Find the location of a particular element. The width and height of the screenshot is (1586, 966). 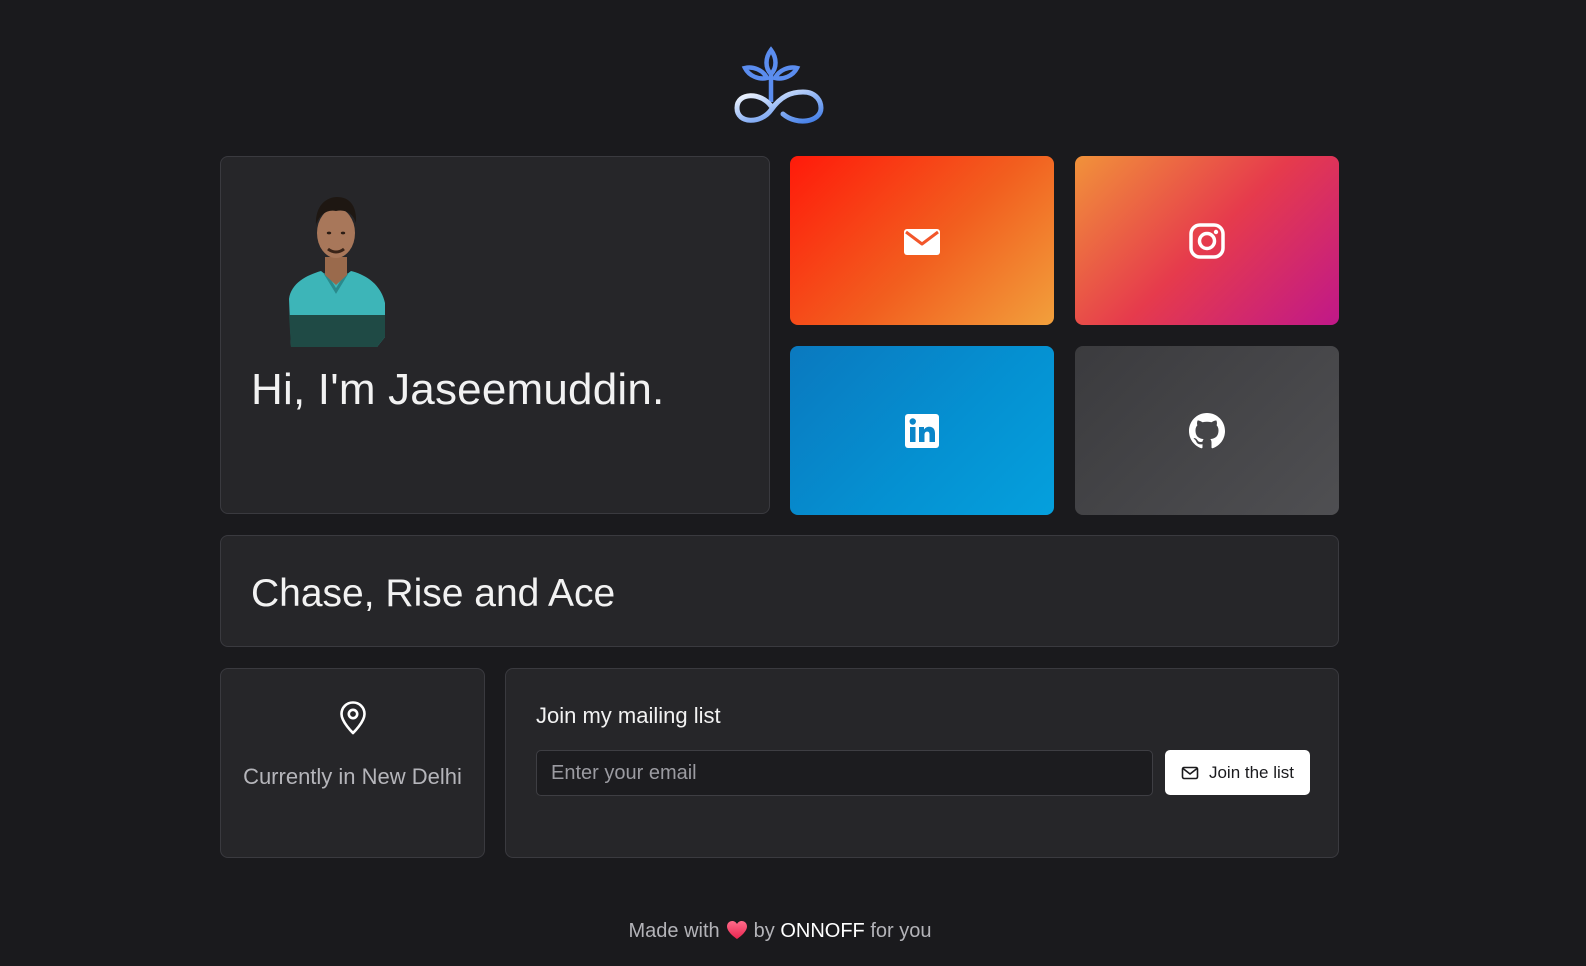

instagram-icon is located at coordinates (1207, 240).